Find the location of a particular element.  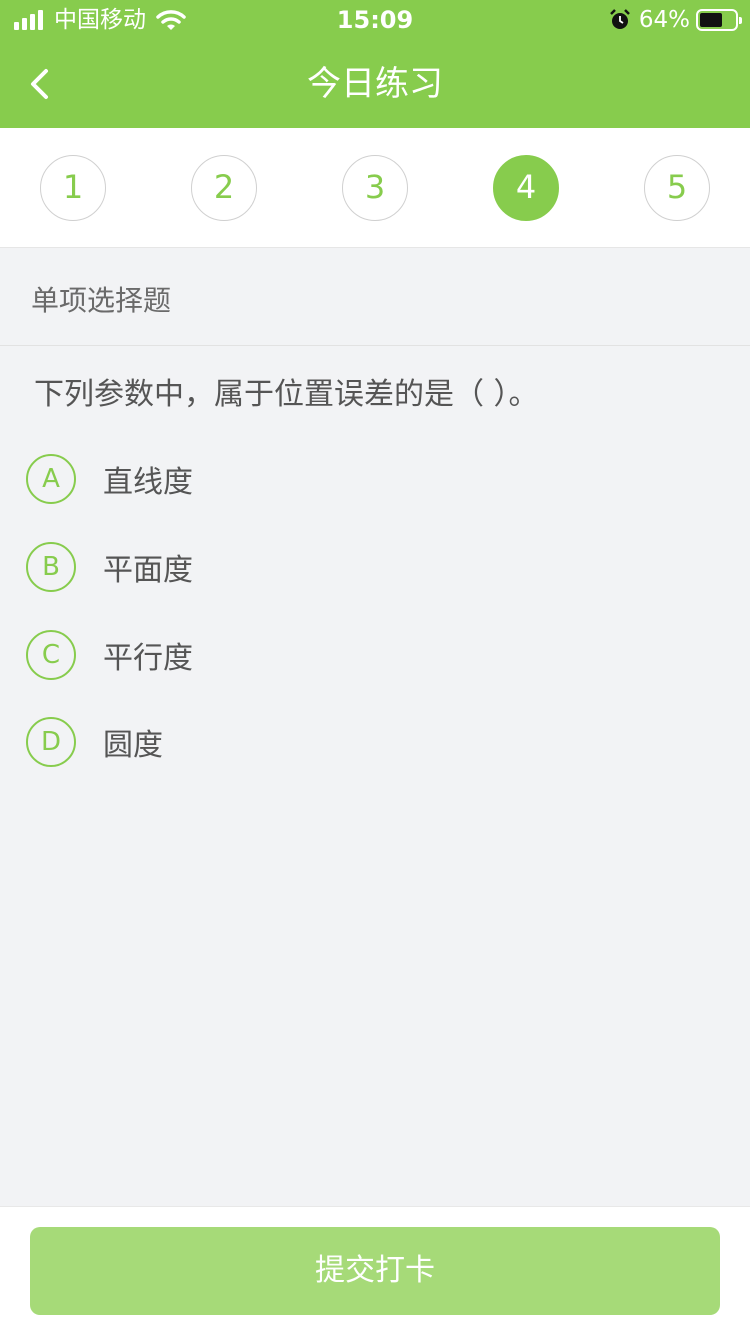

option-text: 平行度 is located at coordinates (148, 658).